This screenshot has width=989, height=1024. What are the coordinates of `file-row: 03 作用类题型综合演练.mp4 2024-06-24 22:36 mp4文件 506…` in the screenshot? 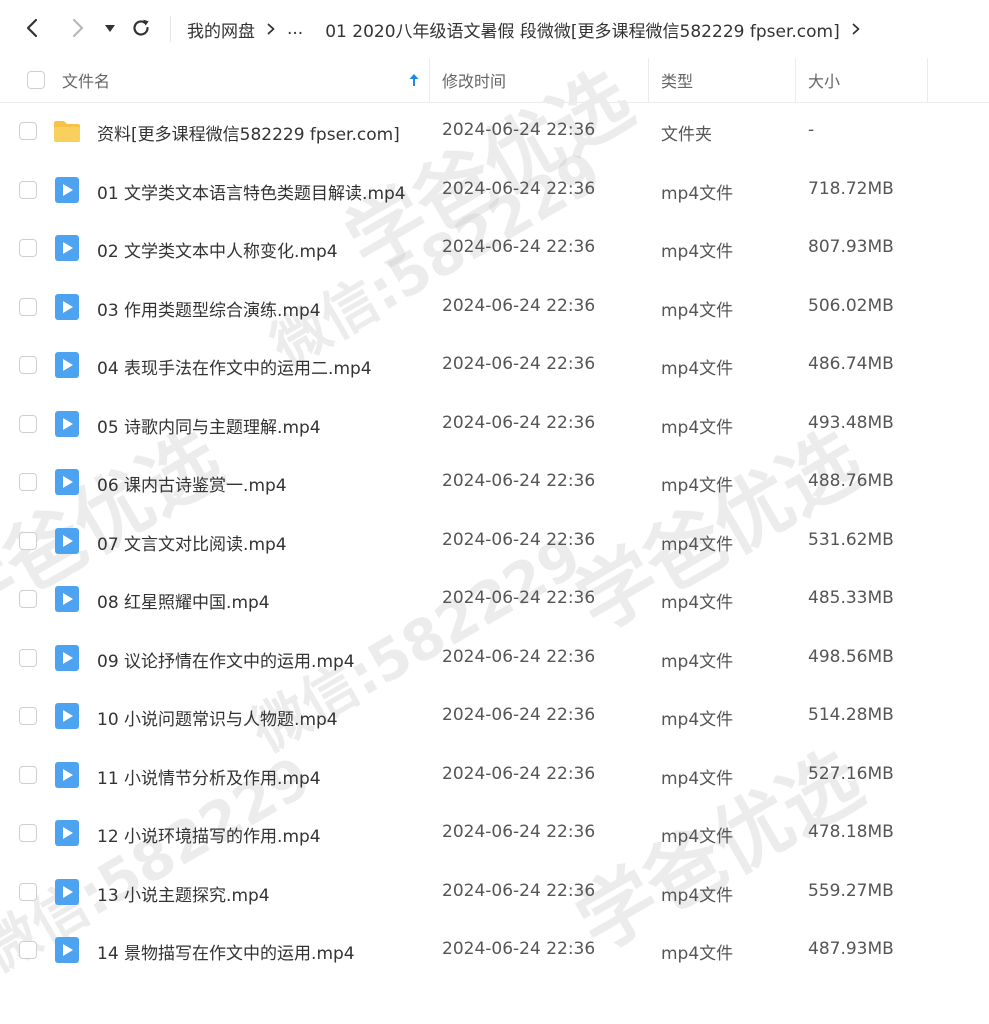 It's located at (494, 307).